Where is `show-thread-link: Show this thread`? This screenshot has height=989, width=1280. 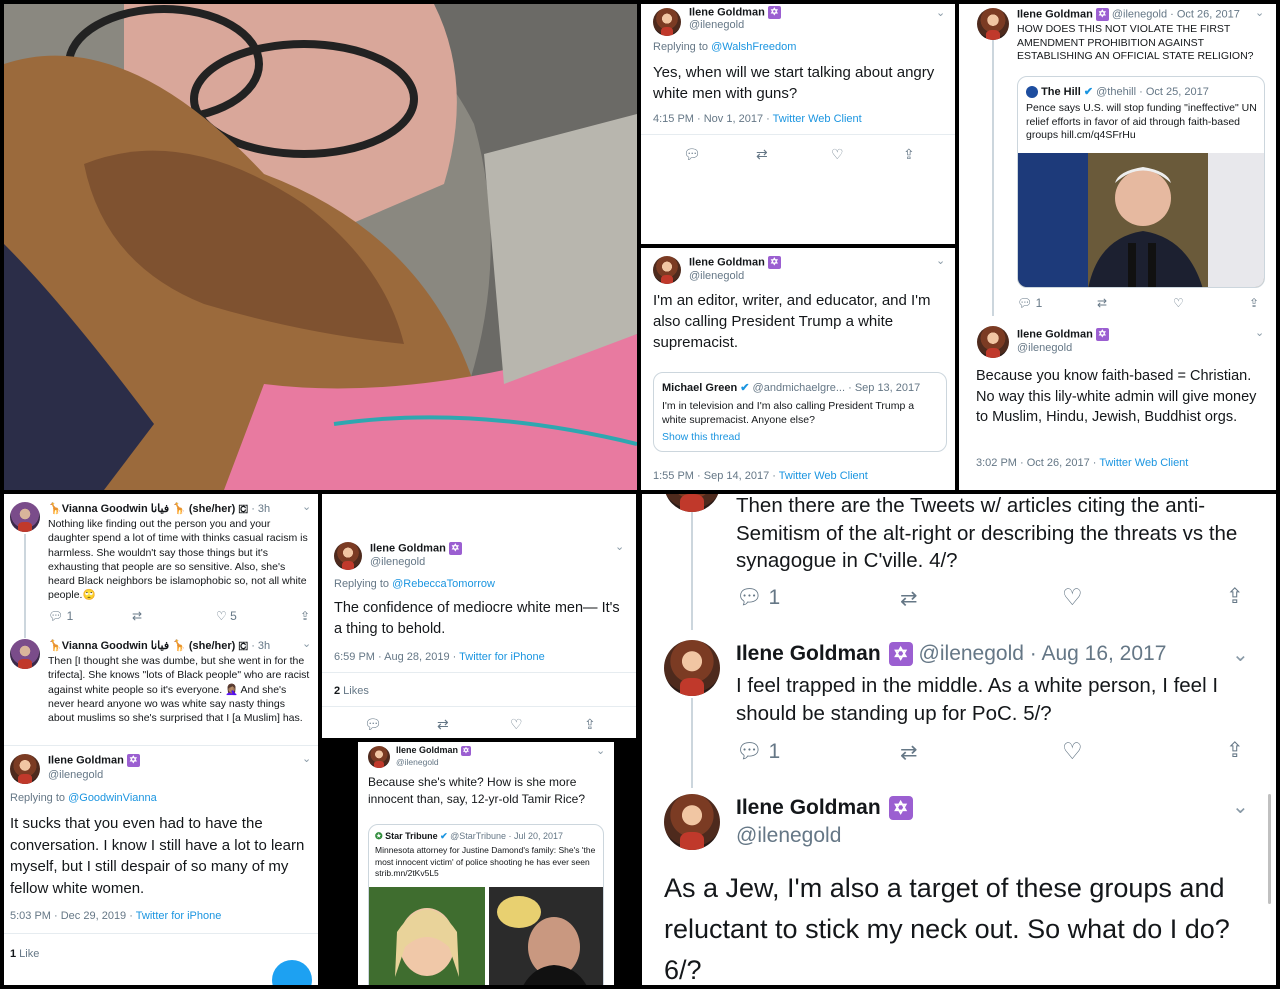
show-thread-link: Show this thread is located at coordinates (701, 437).